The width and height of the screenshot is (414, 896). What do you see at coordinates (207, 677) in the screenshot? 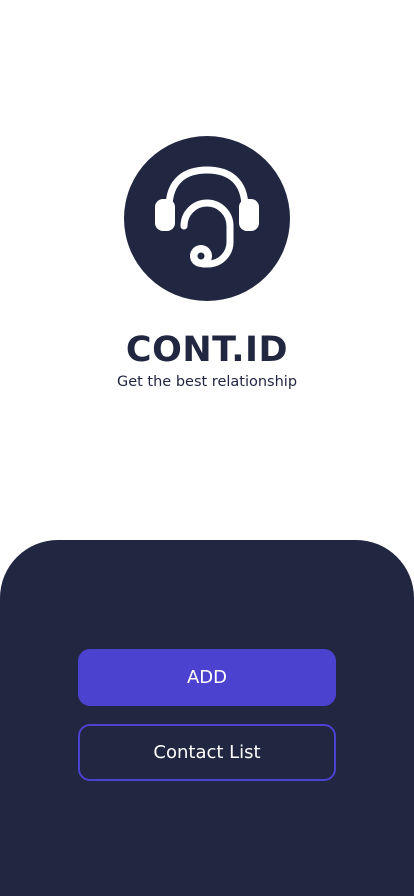
I see `add-button: ADD` at bounding box center [207, 677].